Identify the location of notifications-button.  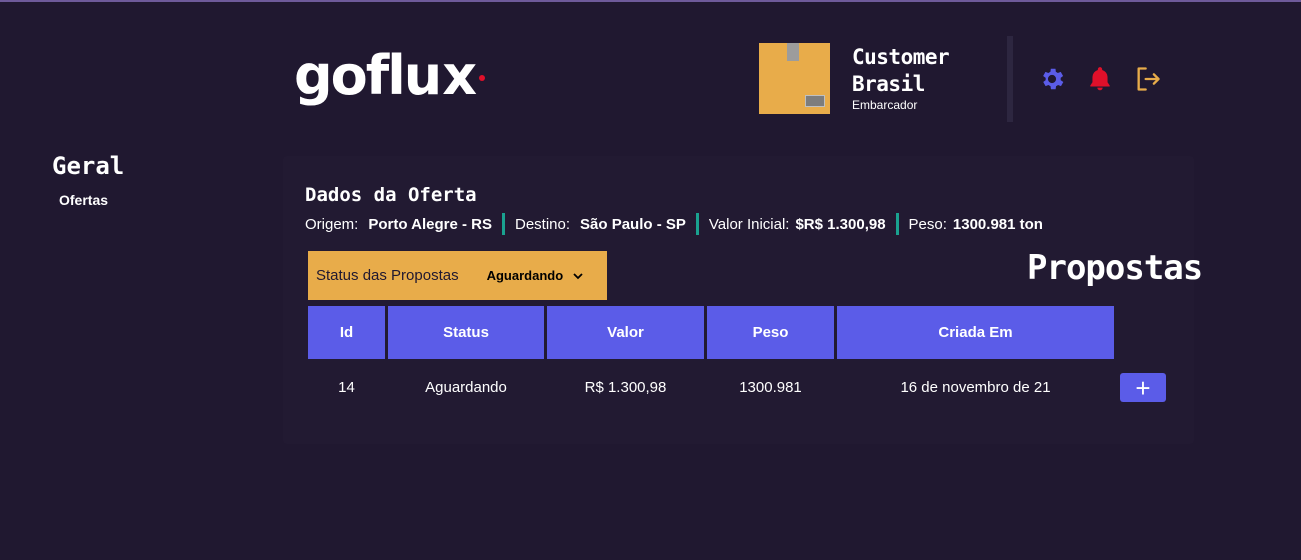
(1100, 79).